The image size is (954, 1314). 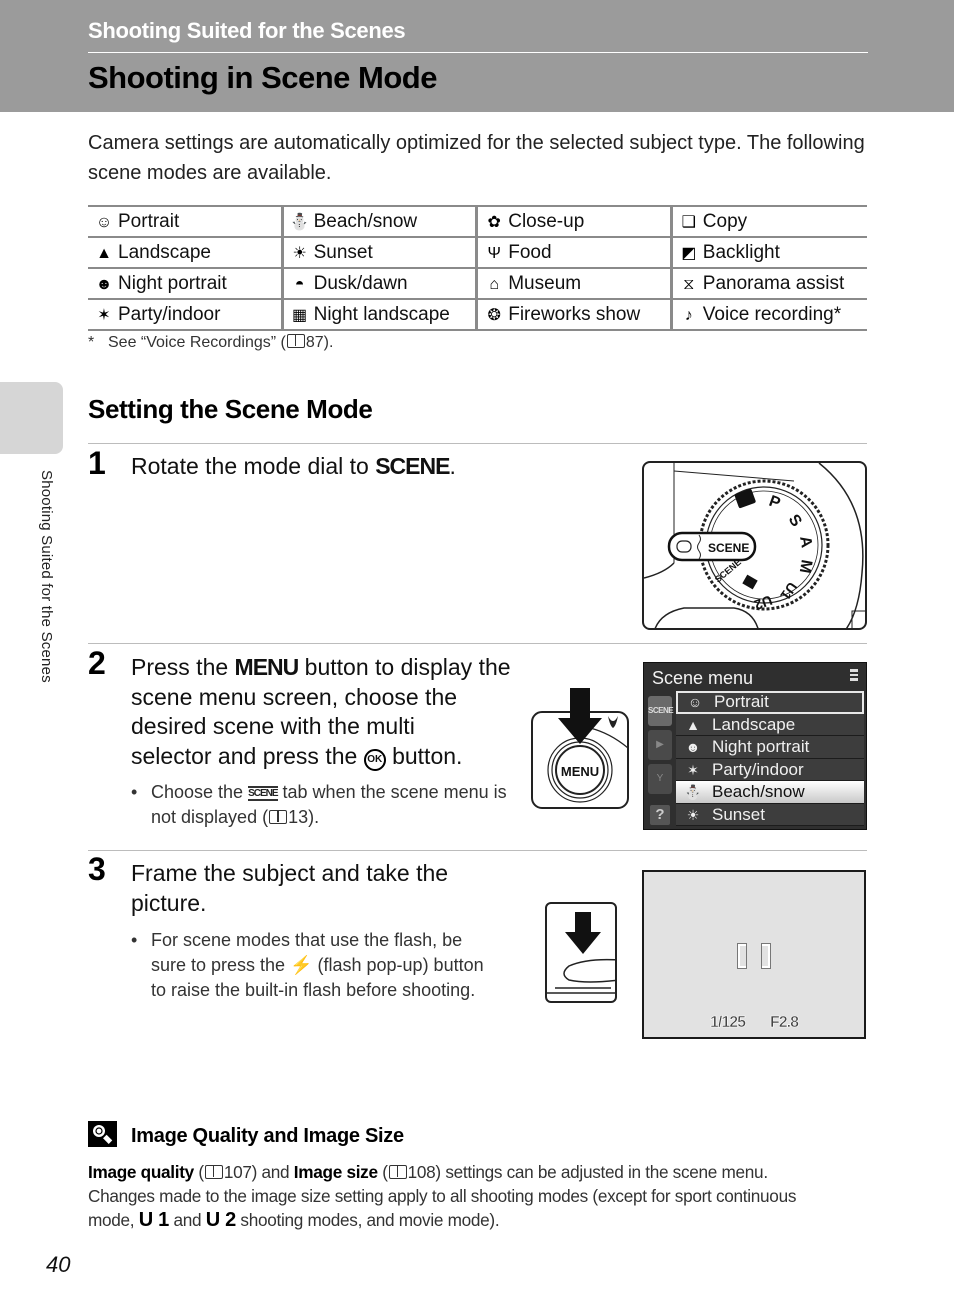 What do you see at coordinates (770, 747) in the screenshot?
I see `scene-menu-item: ☻ Night portrait` at bounding box center [770, 747].